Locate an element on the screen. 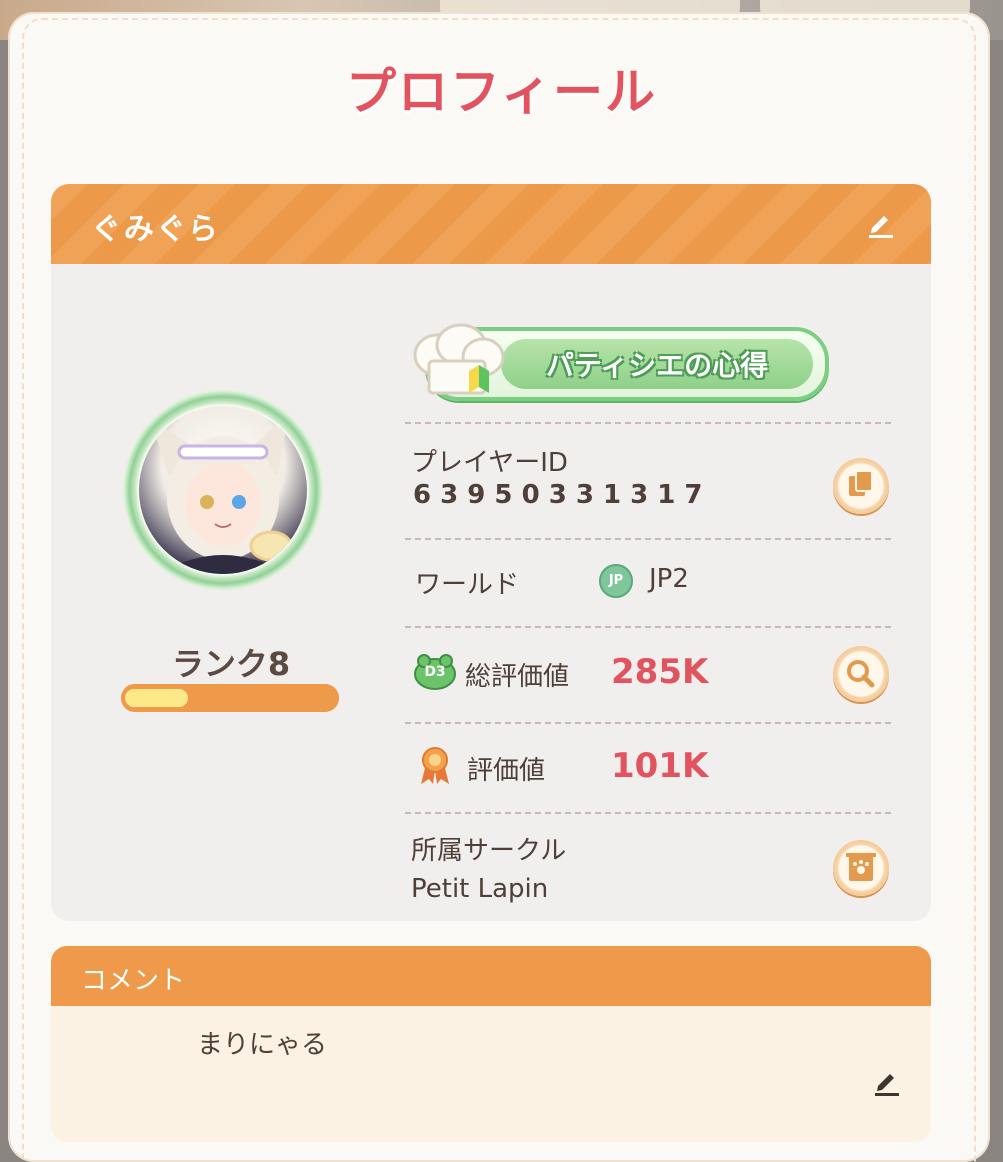 This screenshot has height=1162, width=1003. ribbon-medal-icon is located at coordinates (435, 765).